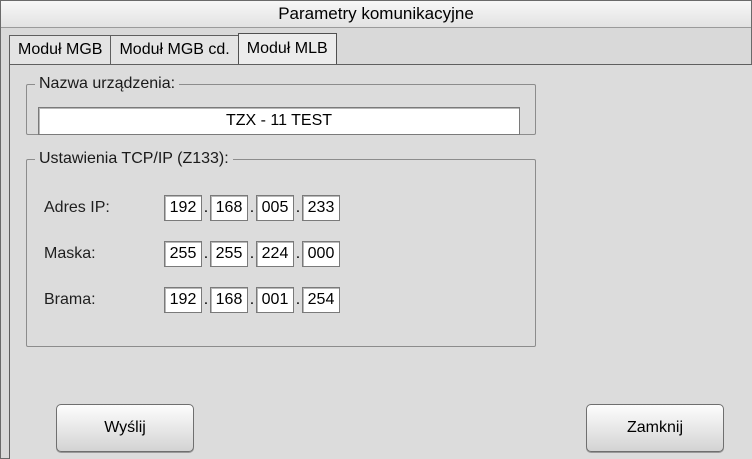 The height and width of the screenshot is (459, 752). Describe the element at coordinates (279, 121) in the screenshot. I see `device-name-field: TZX - 11 TEST` at that location.